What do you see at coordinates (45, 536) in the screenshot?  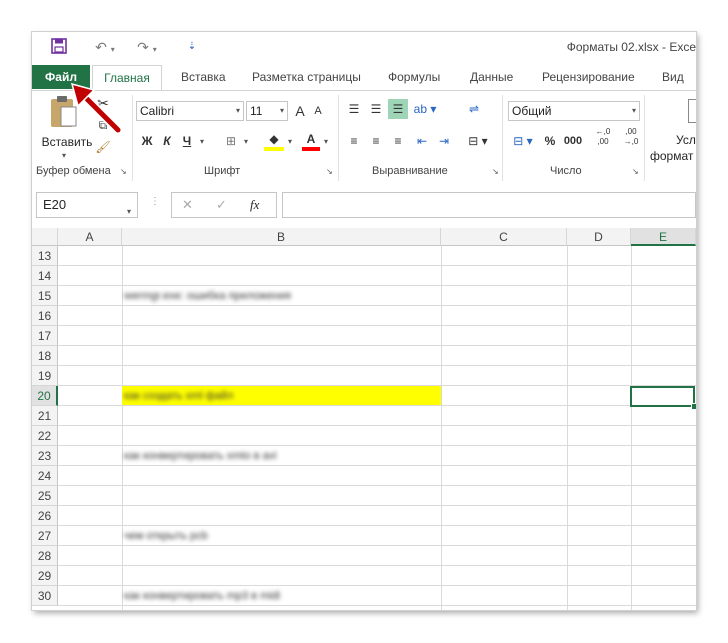 I see `row-header: 27` at bounding box center [45, 536].